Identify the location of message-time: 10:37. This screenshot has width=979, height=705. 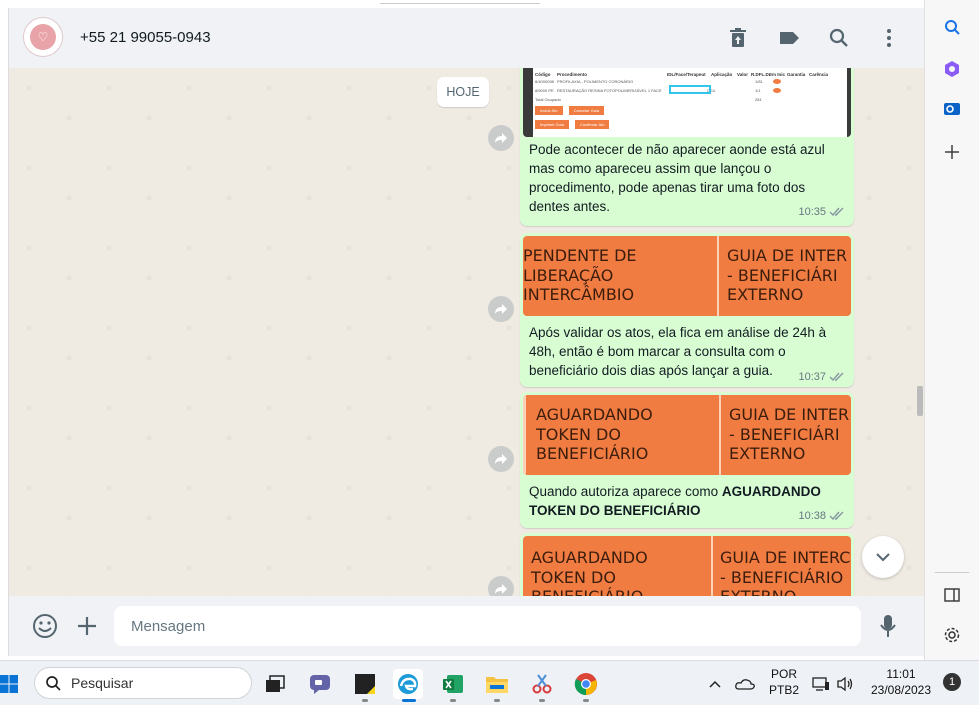
(812, 377).